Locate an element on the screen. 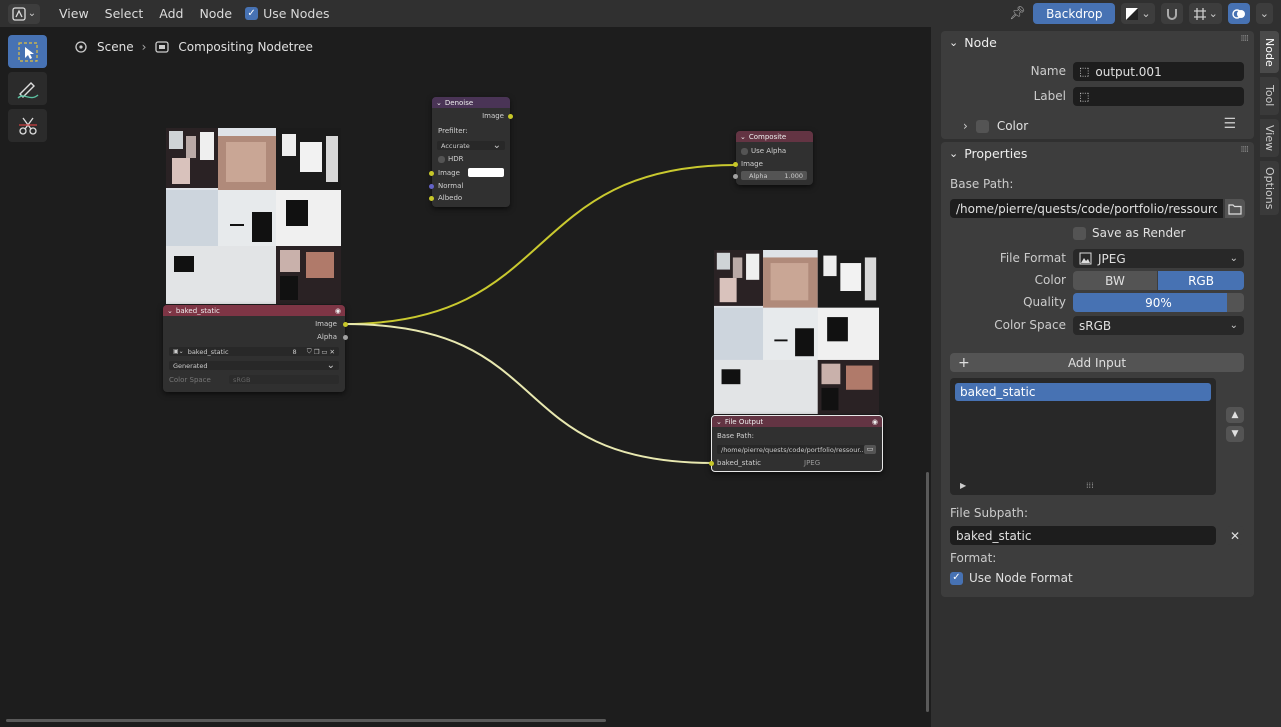 The height and width of the screenshot is (727, 1281). links-cut-tool is located at coordinates (27, 125).